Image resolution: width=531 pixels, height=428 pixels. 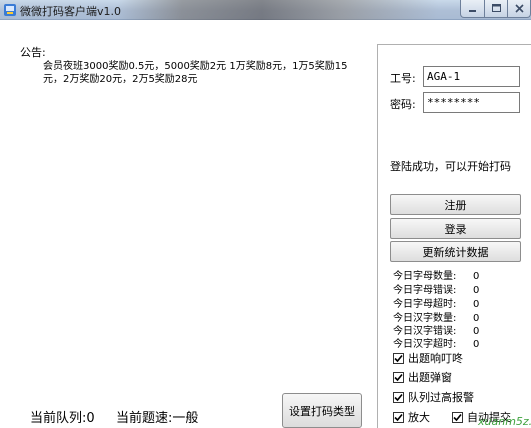 I want to click on id-label: 工号:, so click(x=403, y=78).